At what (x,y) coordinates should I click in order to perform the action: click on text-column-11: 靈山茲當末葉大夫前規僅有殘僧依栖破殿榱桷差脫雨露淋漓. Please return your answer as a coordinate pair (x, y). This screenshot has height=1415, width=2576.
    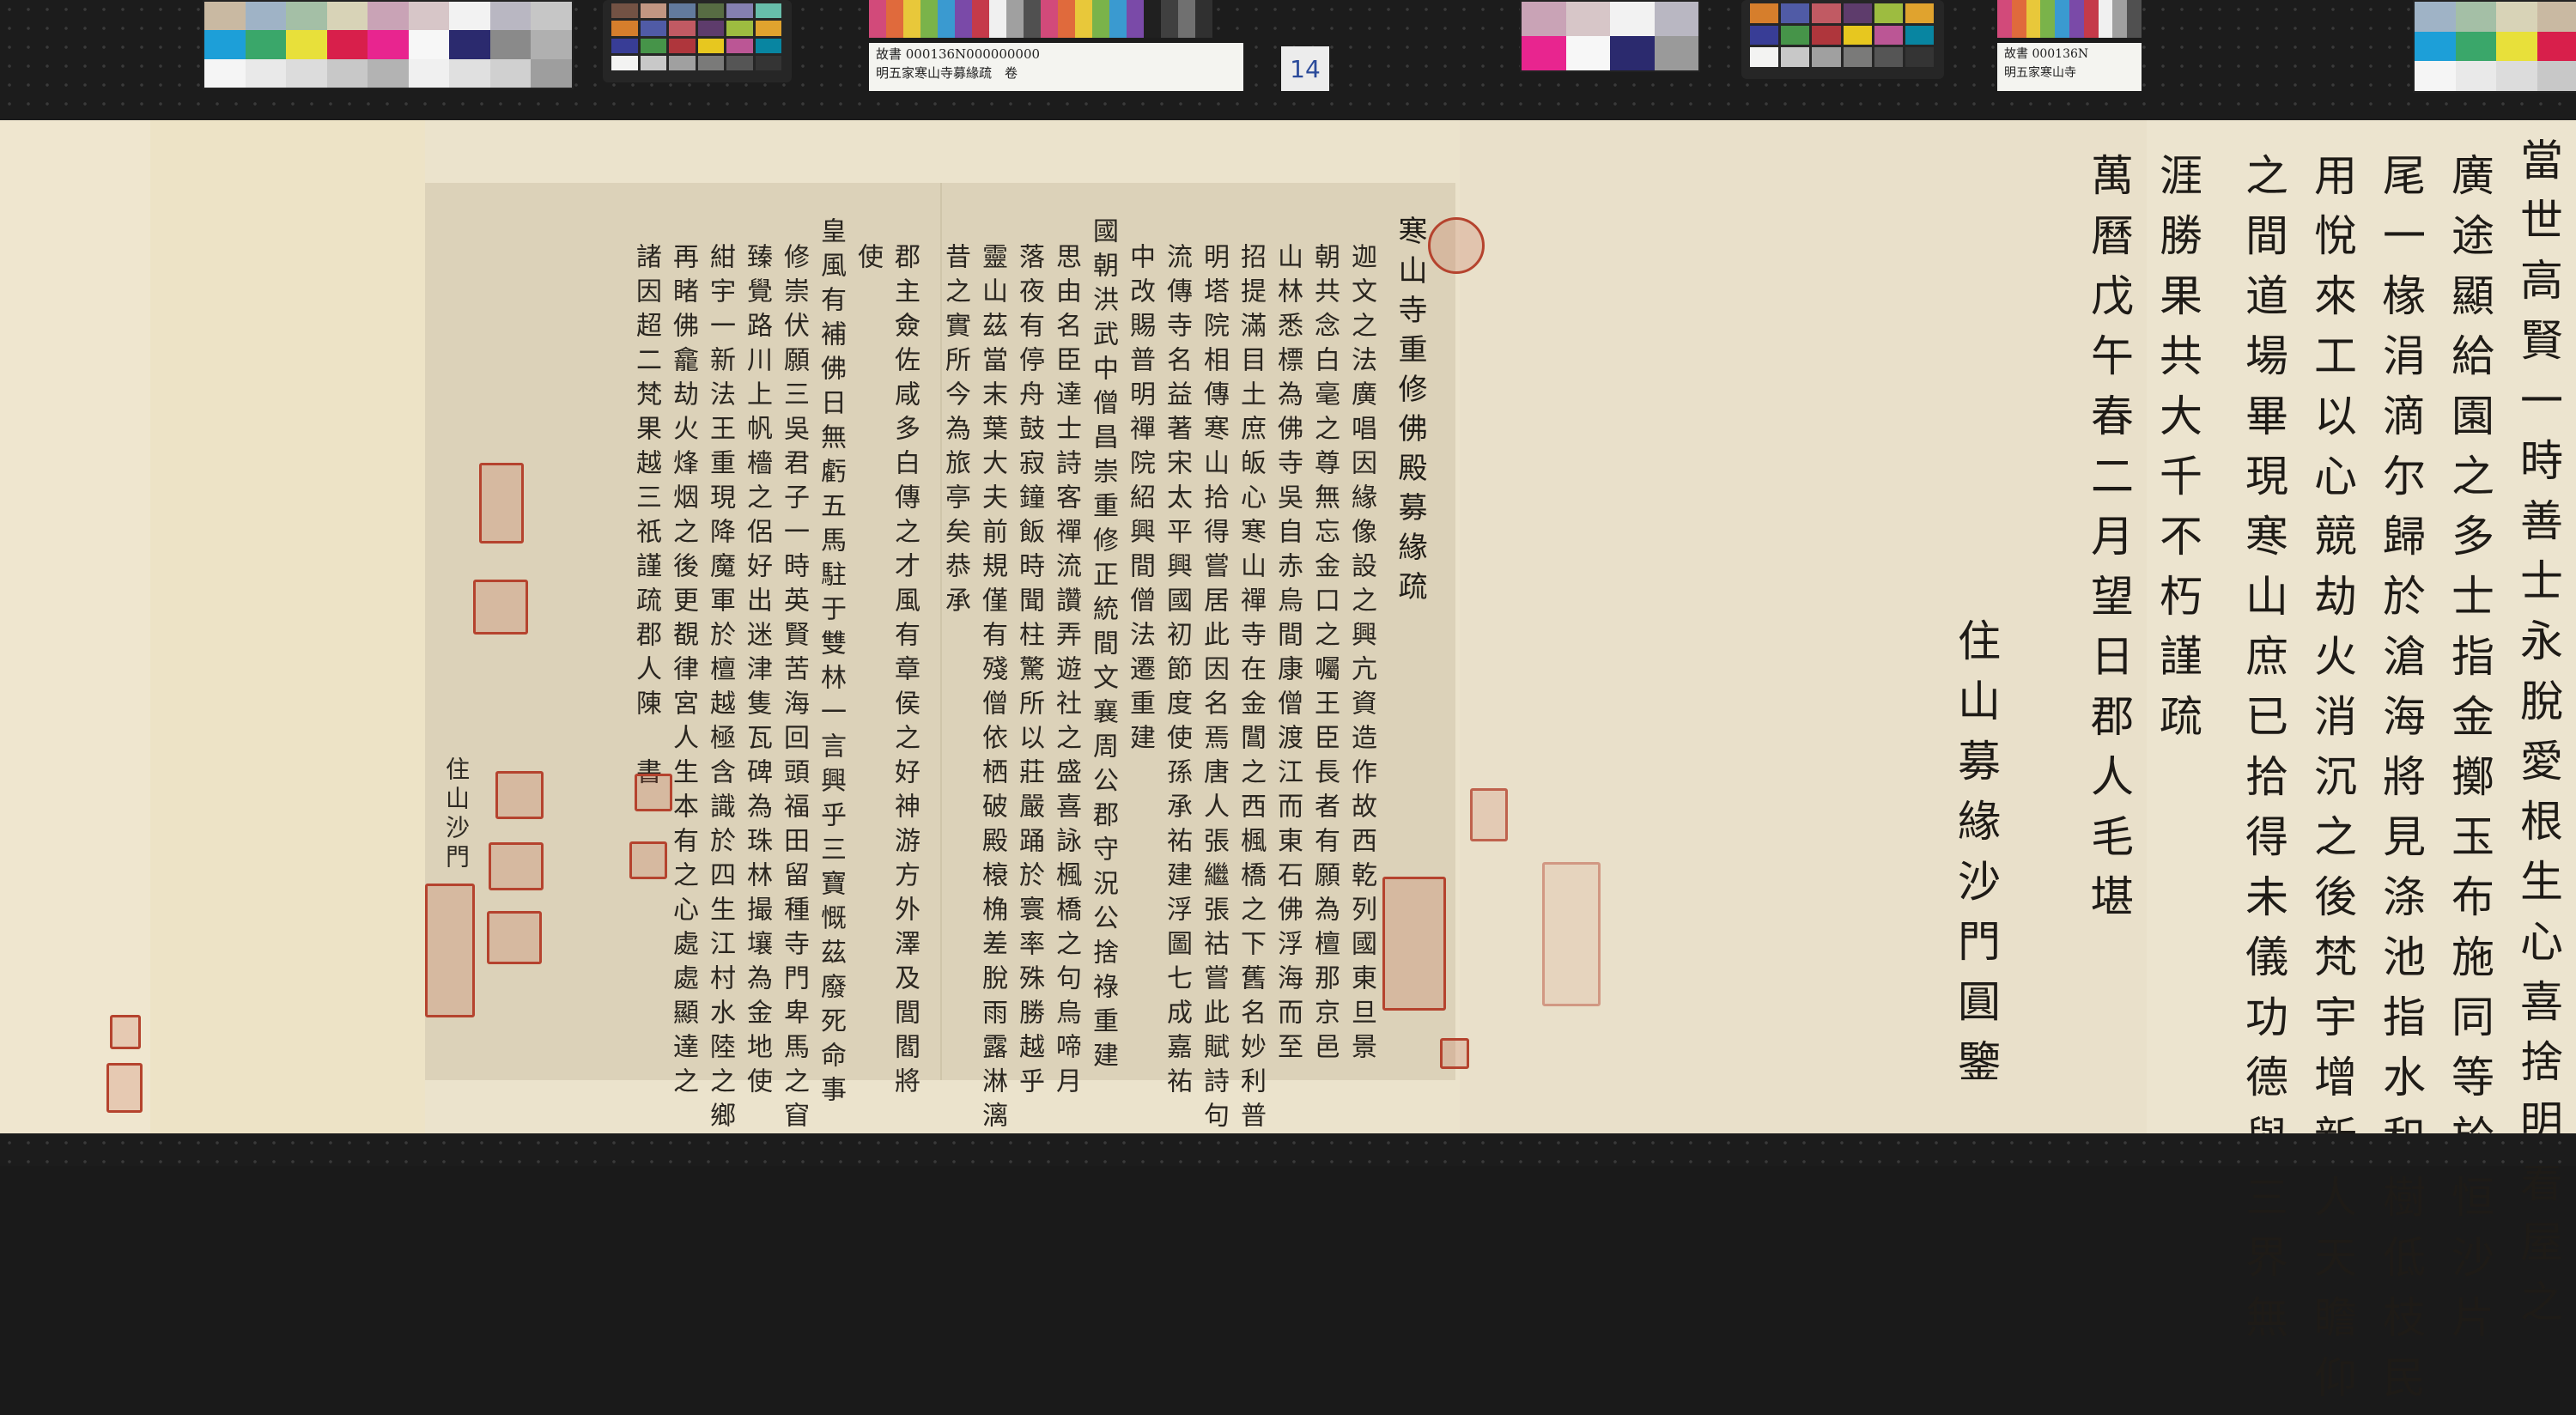
    Looking at the image, I should click on (992, 689).